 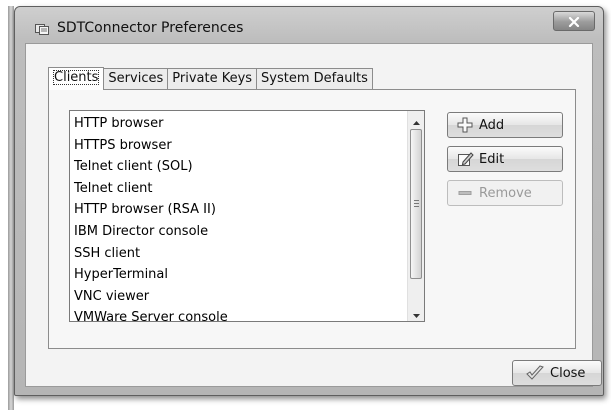 What do you see at coordinates (465, 125) in the screenshot?
I see `plus-icon` at bounding box center [465, 125].